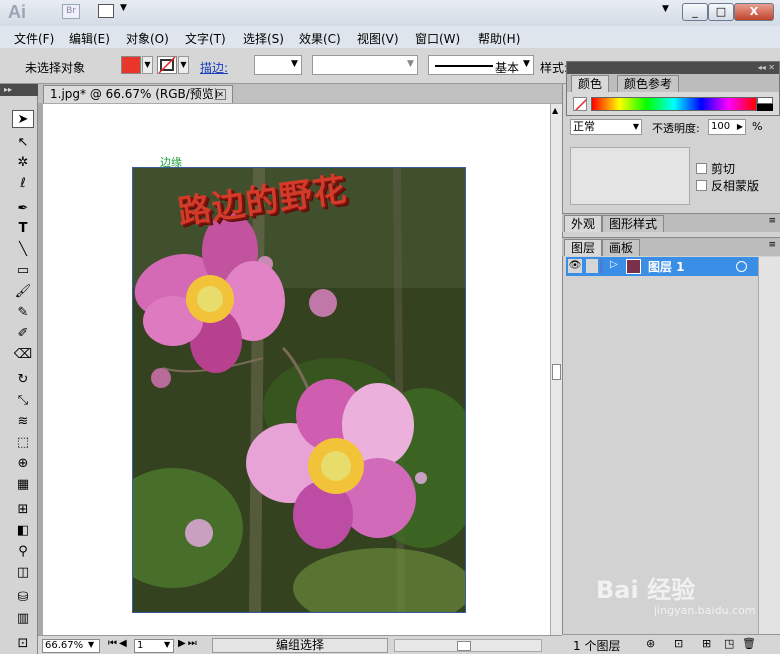 The height and width of the screenshot is (654, 780). Describe the element at coordinates (365, 65) in the screenshot. I see `variable-width-profile: ▼` at that location.